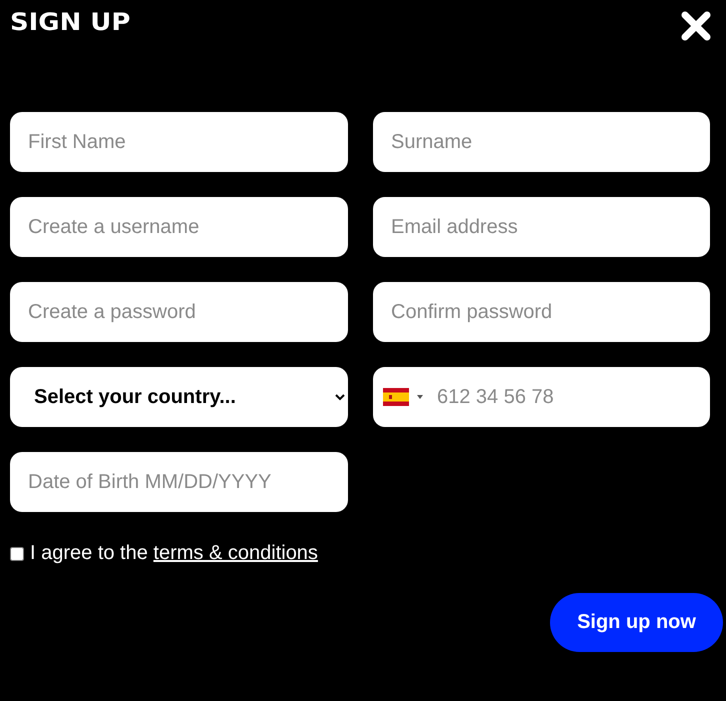  What do you see at coordinates (541, 397) in the screenshot?
I see `phone-field: 612 34 56 78` at bounding box center [541, 397].